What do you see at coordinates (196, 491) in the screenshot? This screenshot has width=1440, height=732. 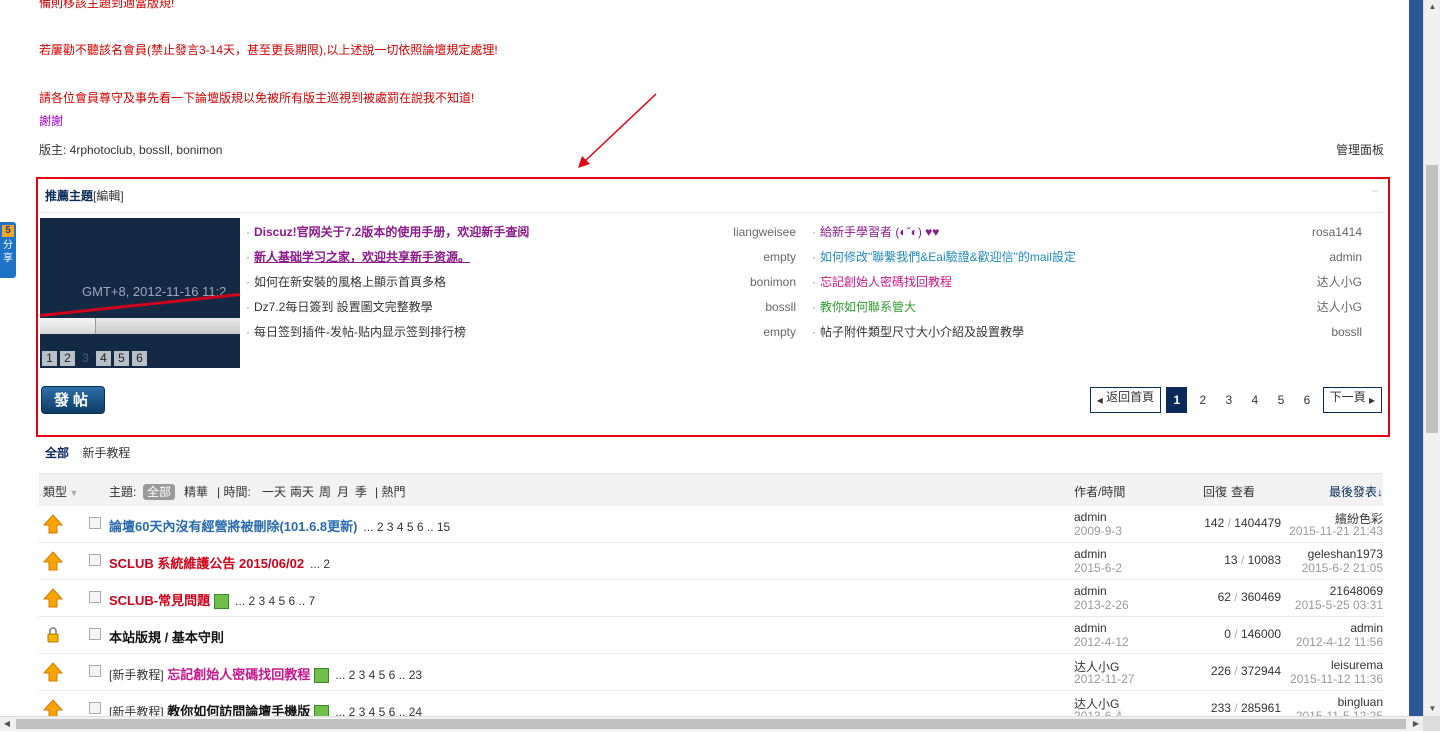 I see `filter-digest: 精華` at bounding box center [196, 491].